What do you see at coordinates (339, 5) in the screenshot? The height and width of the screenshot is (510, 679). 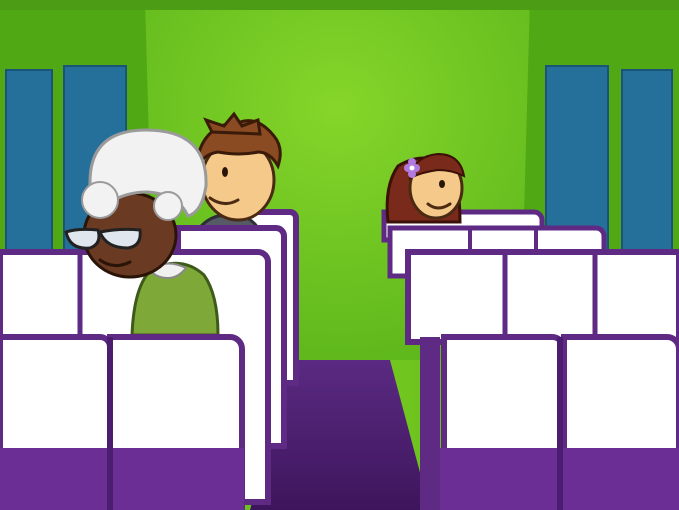 I see `ceiling-strip` at bounding box center [339, 5].